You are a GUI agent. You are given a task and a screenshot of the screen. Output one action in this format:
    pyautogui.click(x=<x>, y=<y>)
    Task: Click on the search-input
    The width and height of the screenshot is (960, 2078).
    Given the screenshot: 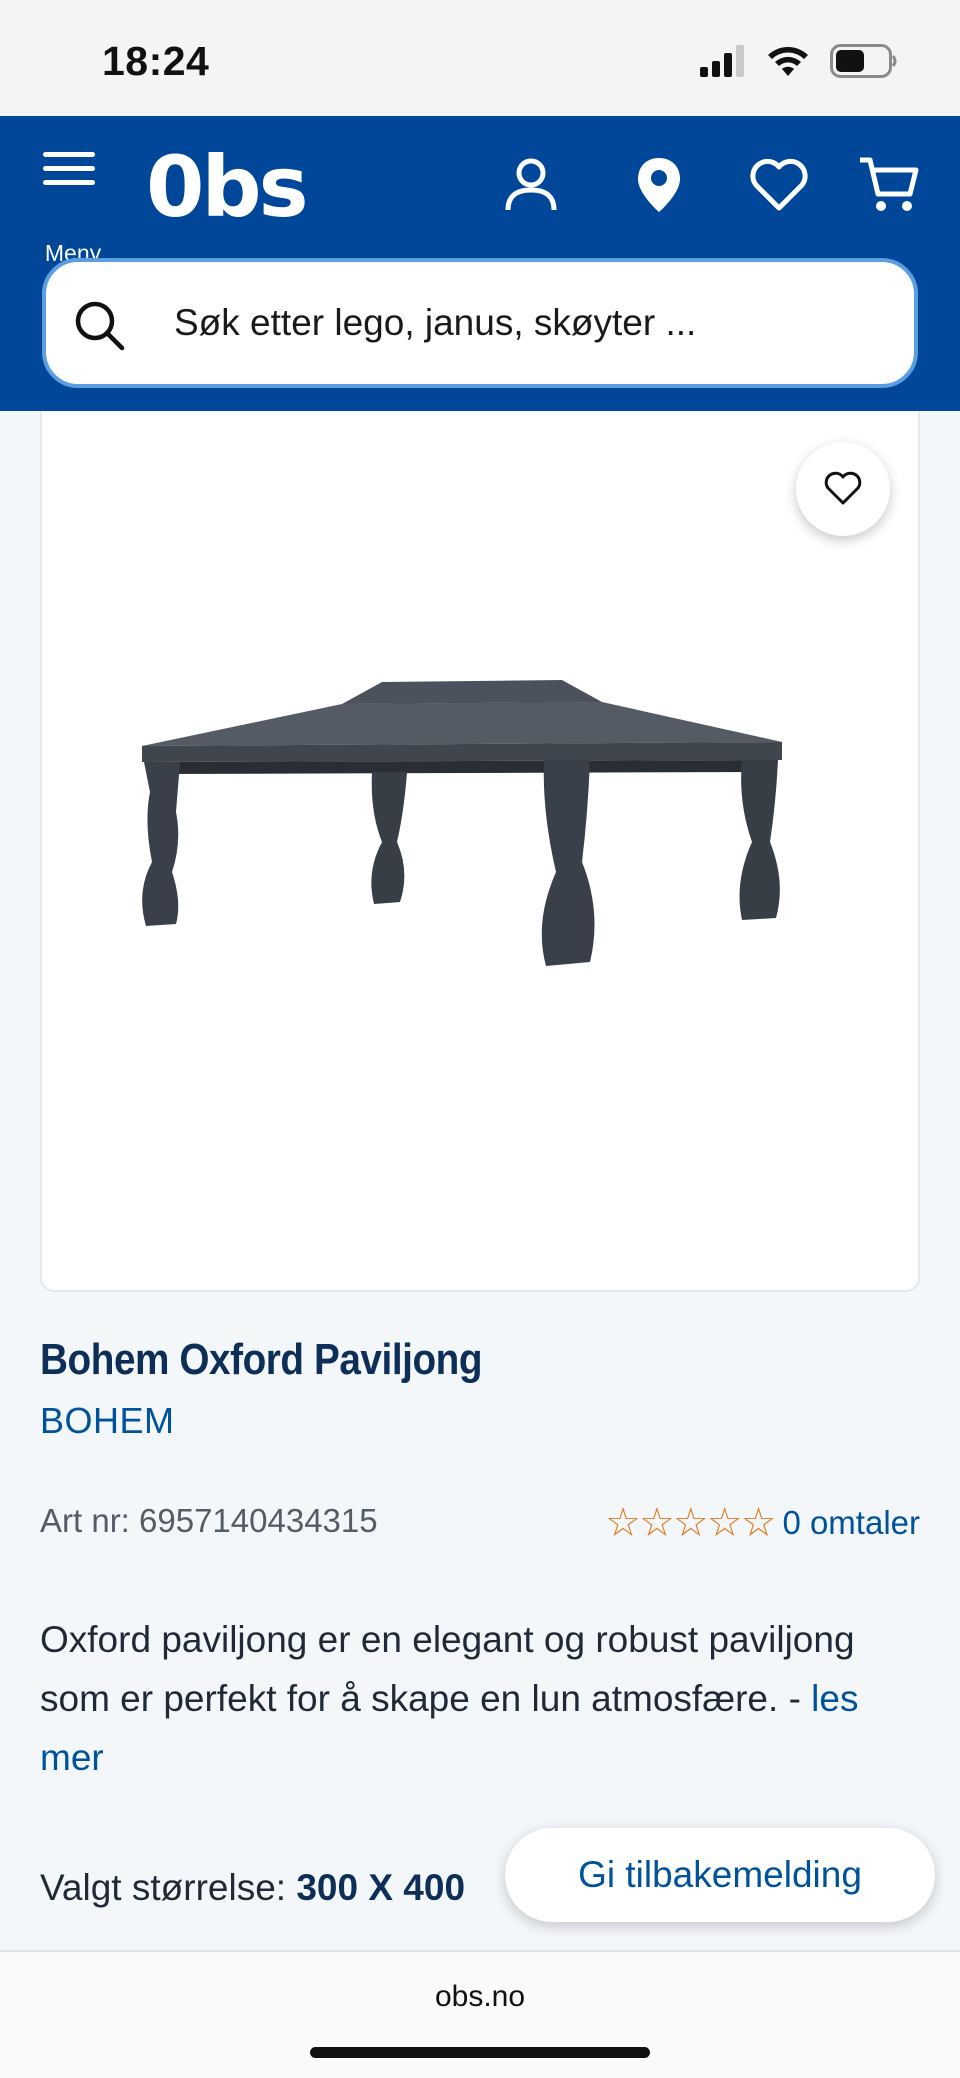 What is the action you would take?
    pyautogui.click(x=524, y=323)
    